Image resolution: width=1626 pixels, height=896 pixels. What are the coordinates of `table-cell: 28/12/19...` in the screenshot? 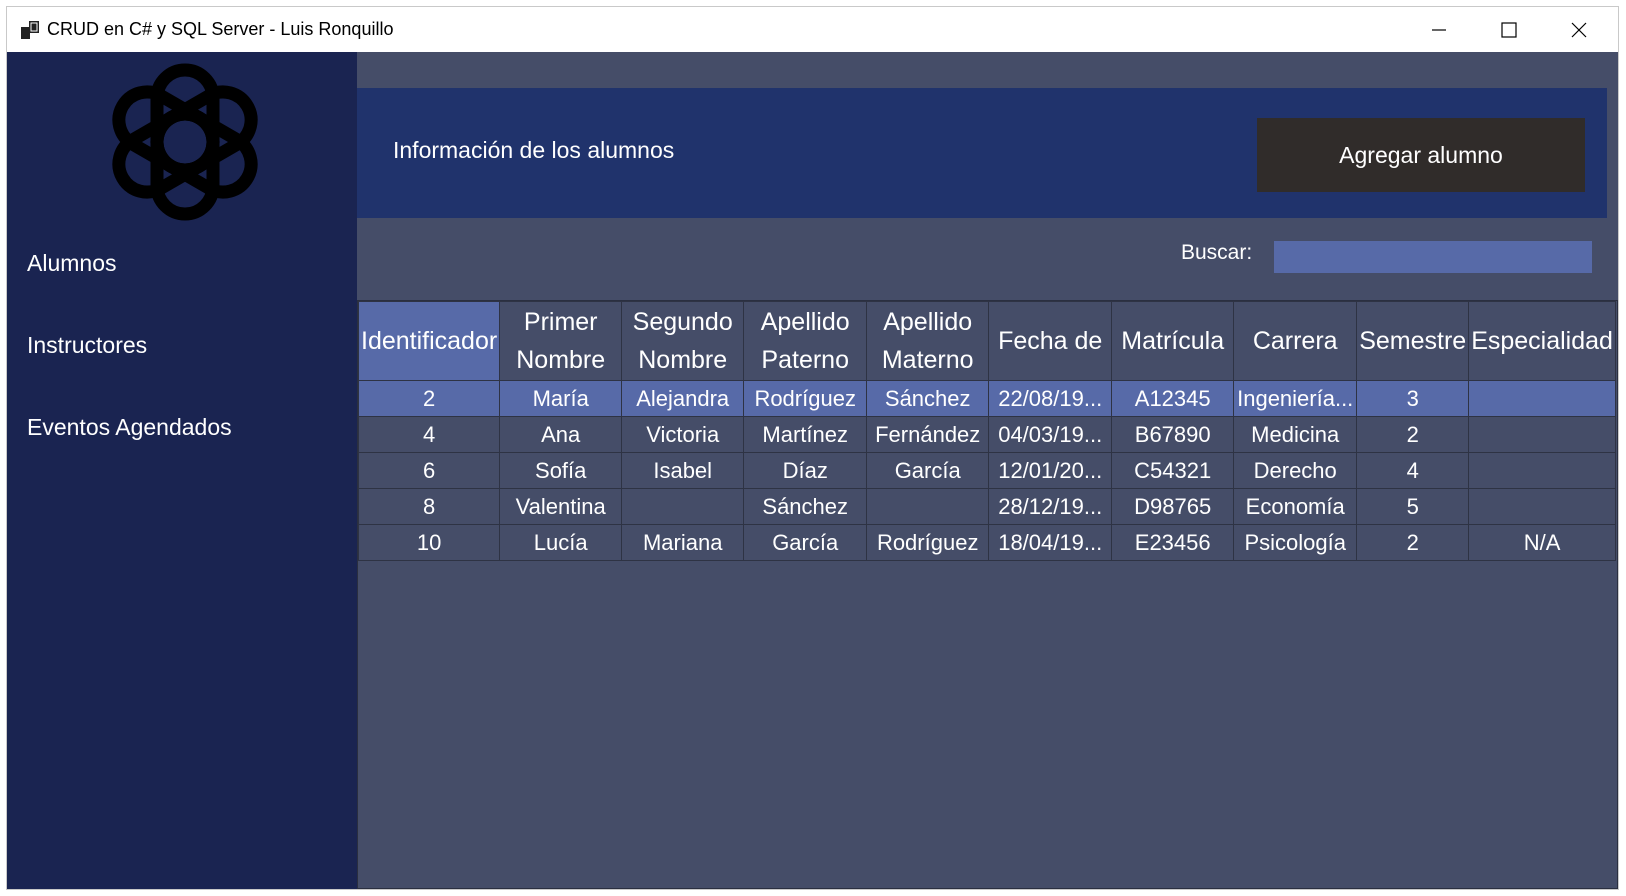 It's located at (1050, 506).